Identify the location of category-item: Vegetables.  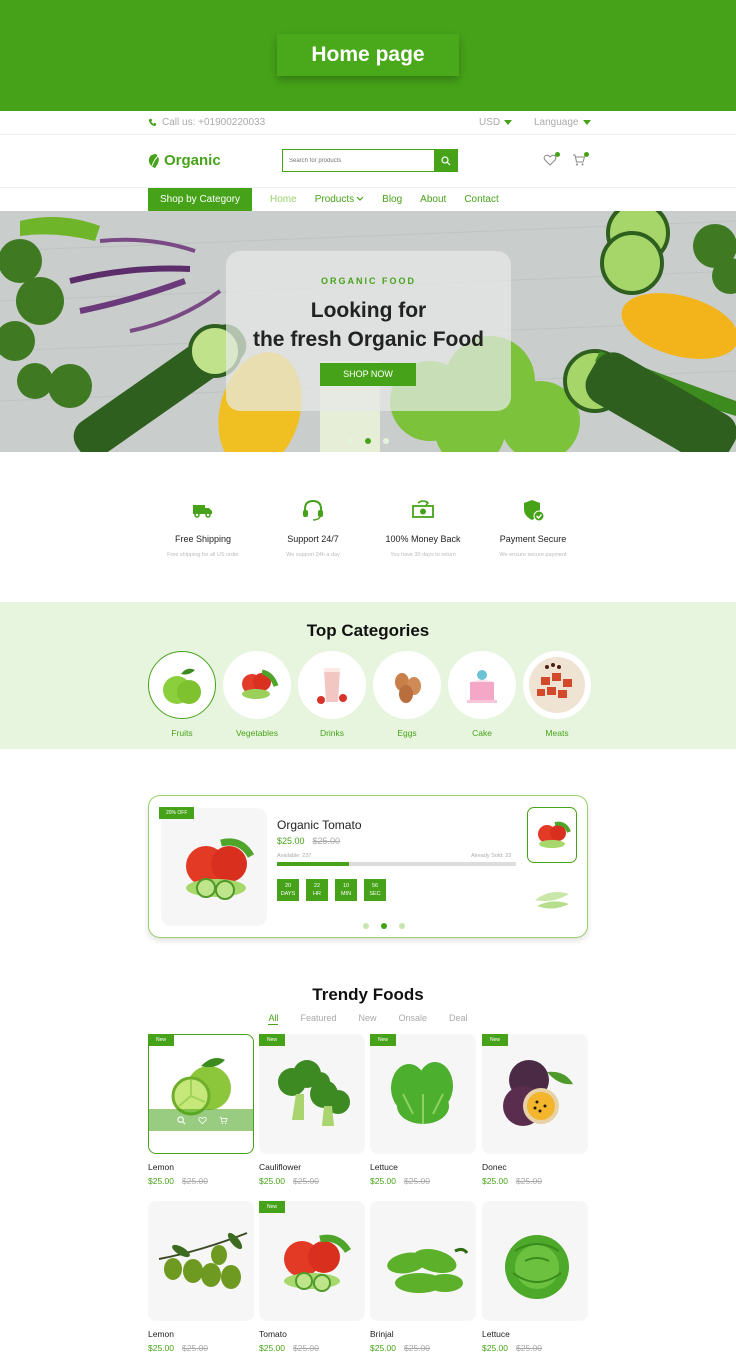
(257, 694).